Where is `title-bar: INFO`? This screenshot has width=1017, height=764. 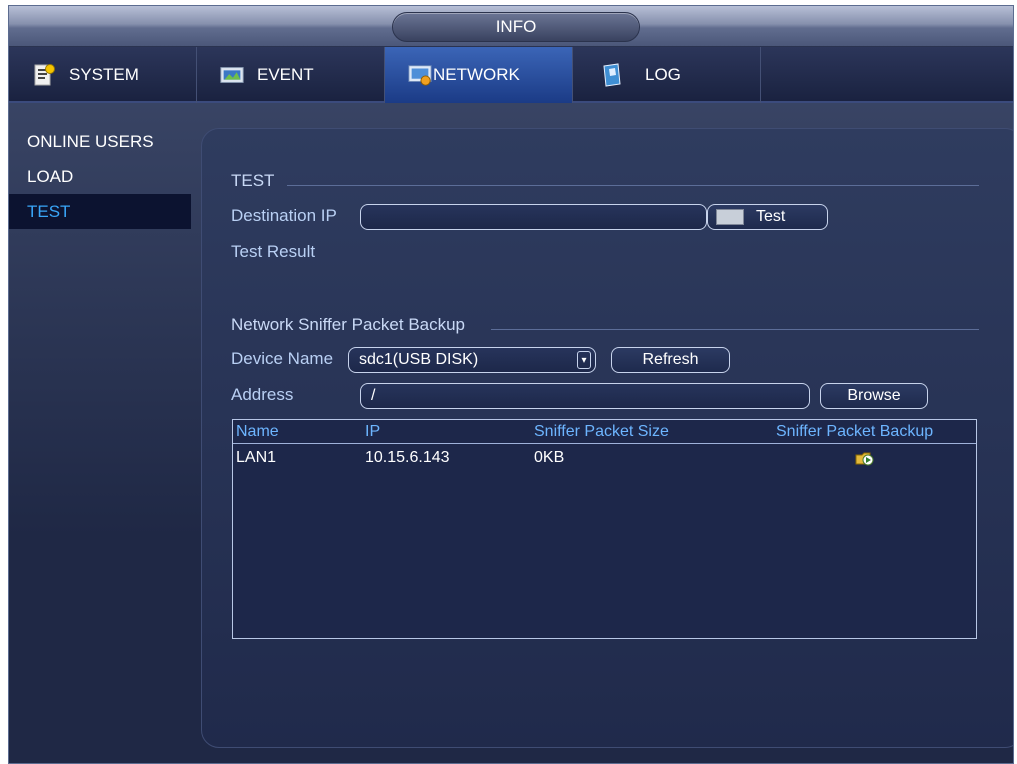 title-bar: INFO is located at coordinates (511, 26).